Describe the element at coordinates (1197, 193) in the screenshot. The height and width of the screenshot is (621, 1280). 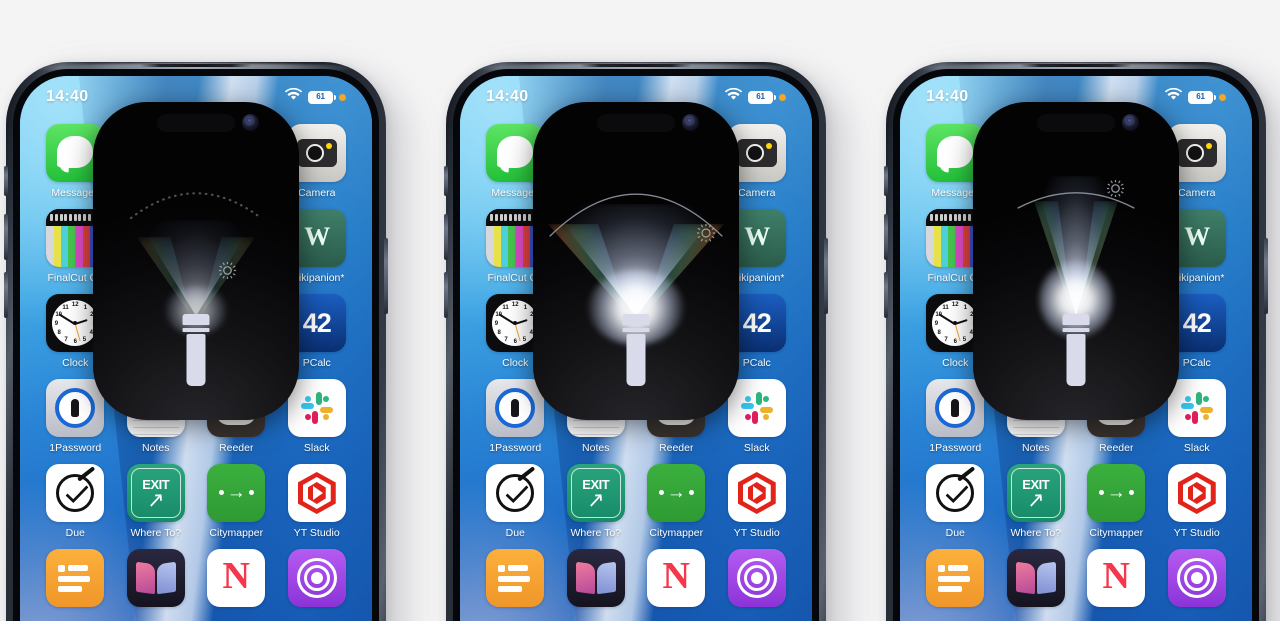
I see `app-label: Camera` at that location.